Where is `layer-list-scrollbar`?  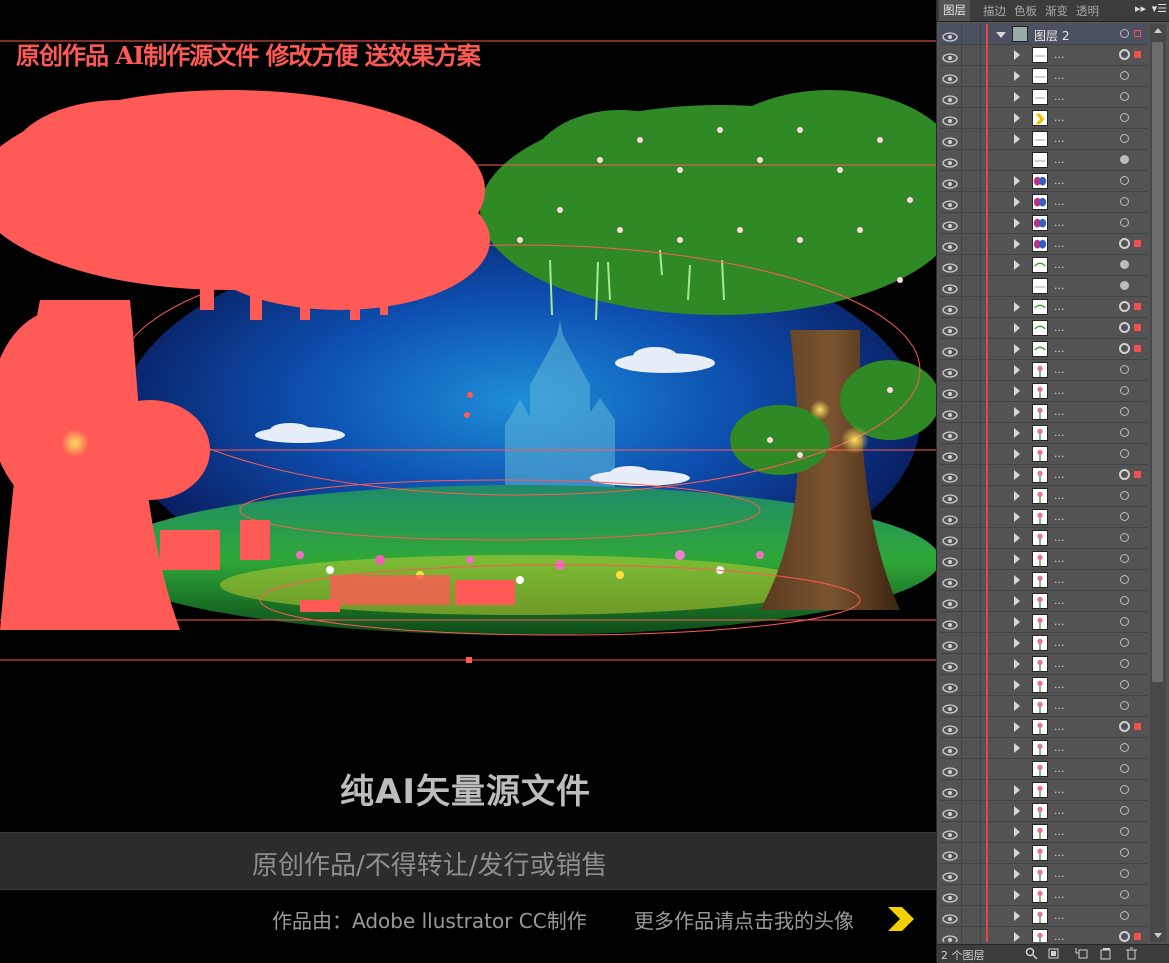
layer-list-scrollbar is located at coordinates (1158, 483).